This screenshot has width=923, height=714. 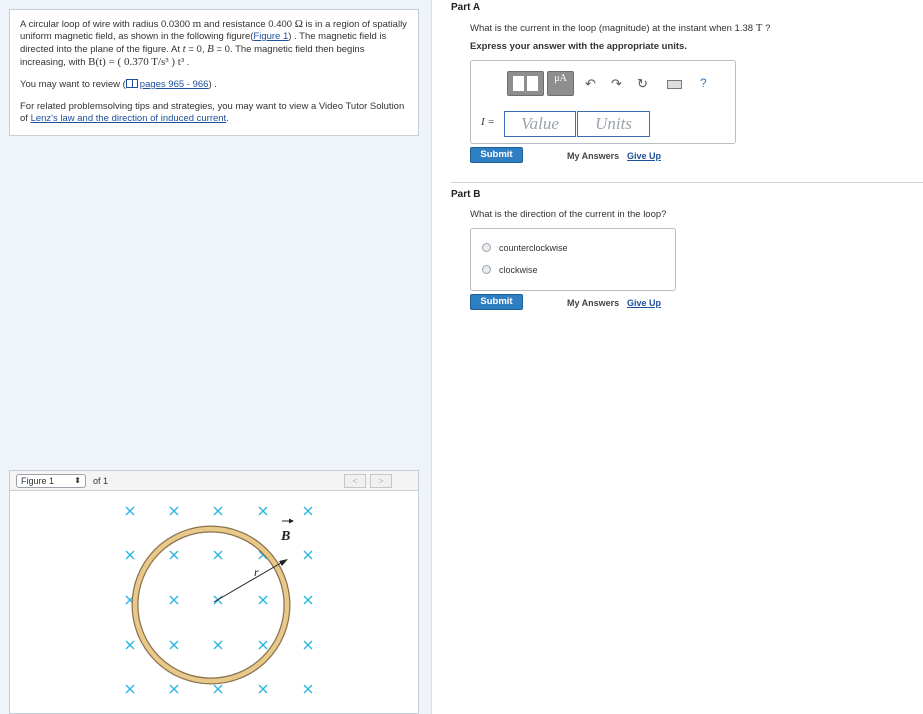 I want to click on field-vector-arrowhead, so click(x=291, y=521).